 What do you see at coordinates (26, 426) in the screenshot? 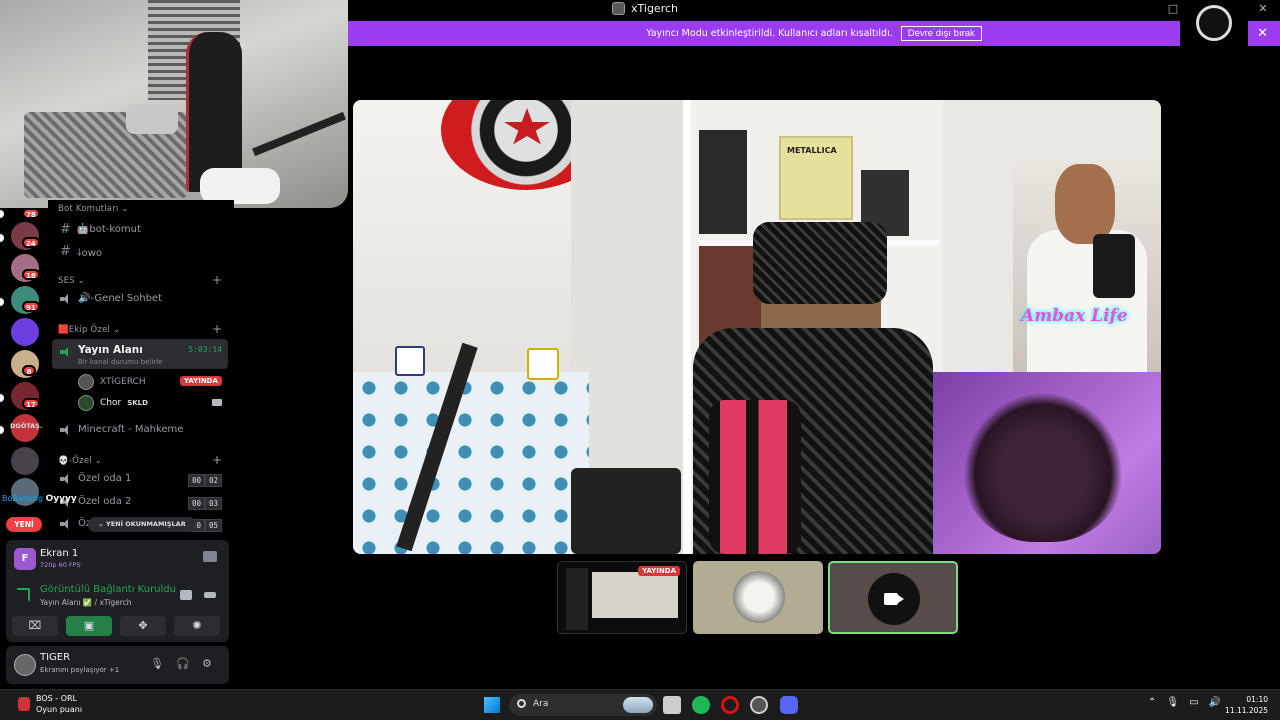
I see `server-label: DGÖTAŞ.` at bounding box center [26, 426].